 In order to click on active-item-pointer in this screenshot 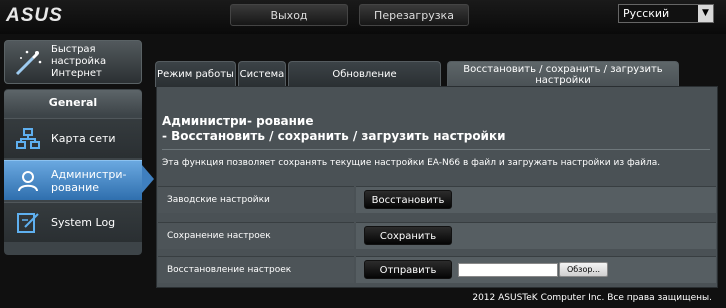, I will do `click(148, 179)`.